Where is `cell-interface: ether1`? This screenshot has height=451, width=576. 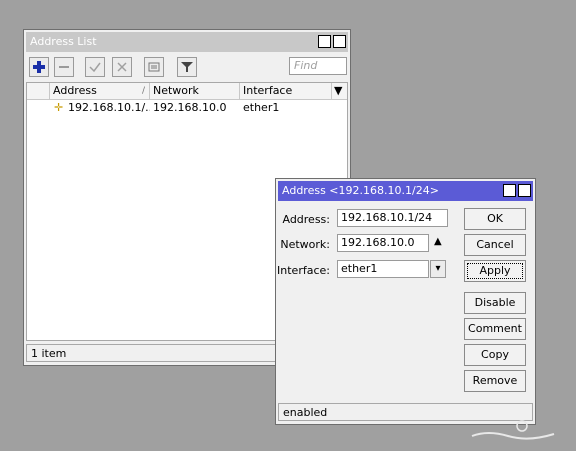 cell-interface: ether1 is located at coordinates (261, 107).